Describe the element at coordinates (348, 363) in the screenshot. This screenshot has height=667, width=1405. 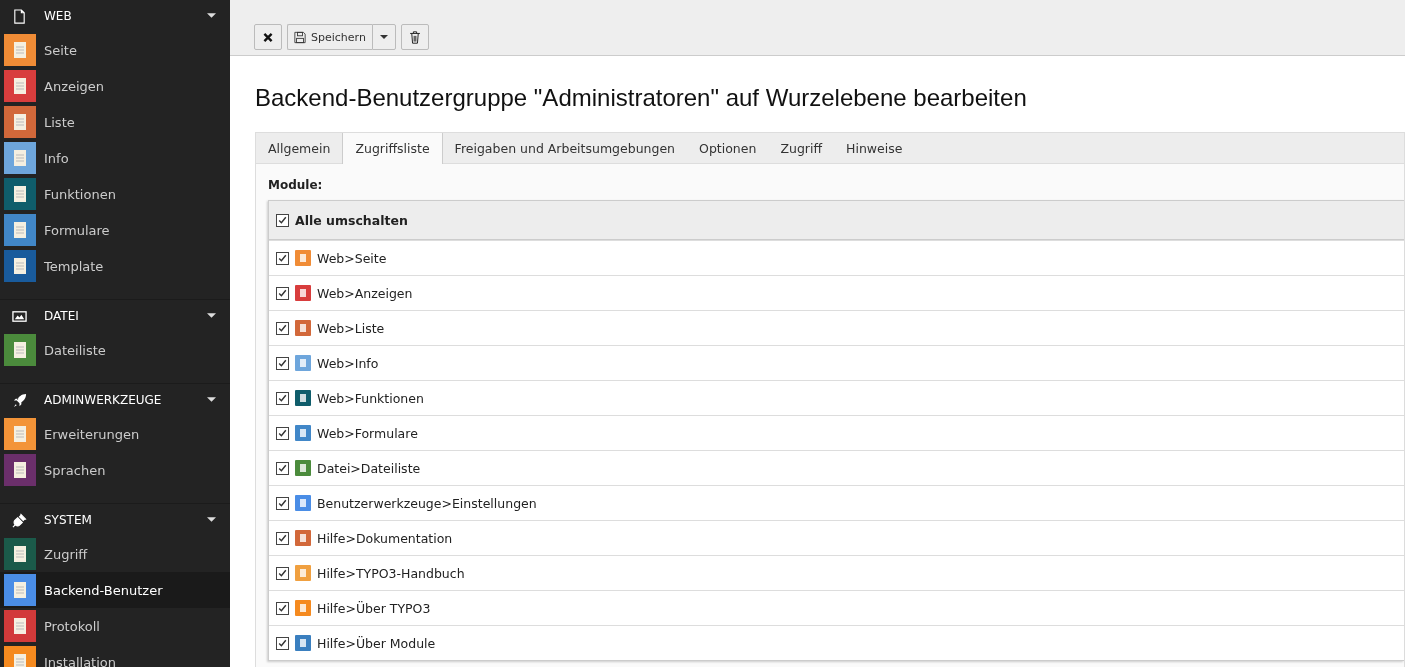
I see `module-name: Web>Info` at that location.